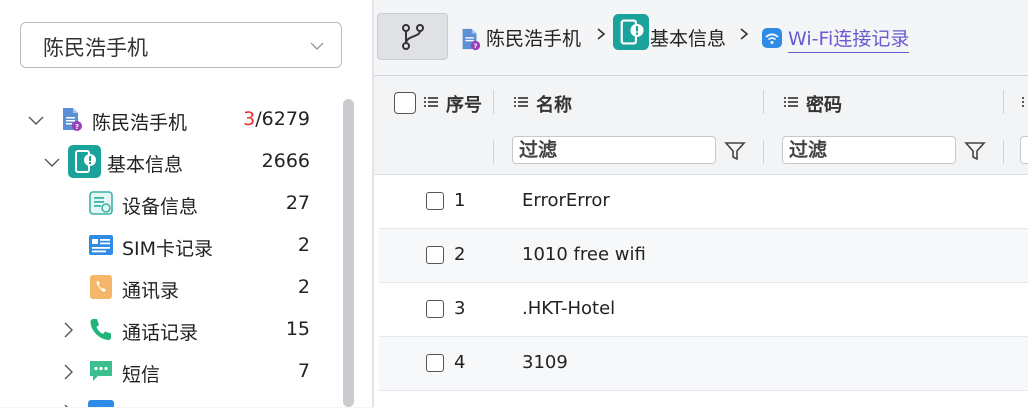 The height and width of the screenshot is (408, 1028). I want to click on tree-item-sms: 短信 7, so click(165, 372).